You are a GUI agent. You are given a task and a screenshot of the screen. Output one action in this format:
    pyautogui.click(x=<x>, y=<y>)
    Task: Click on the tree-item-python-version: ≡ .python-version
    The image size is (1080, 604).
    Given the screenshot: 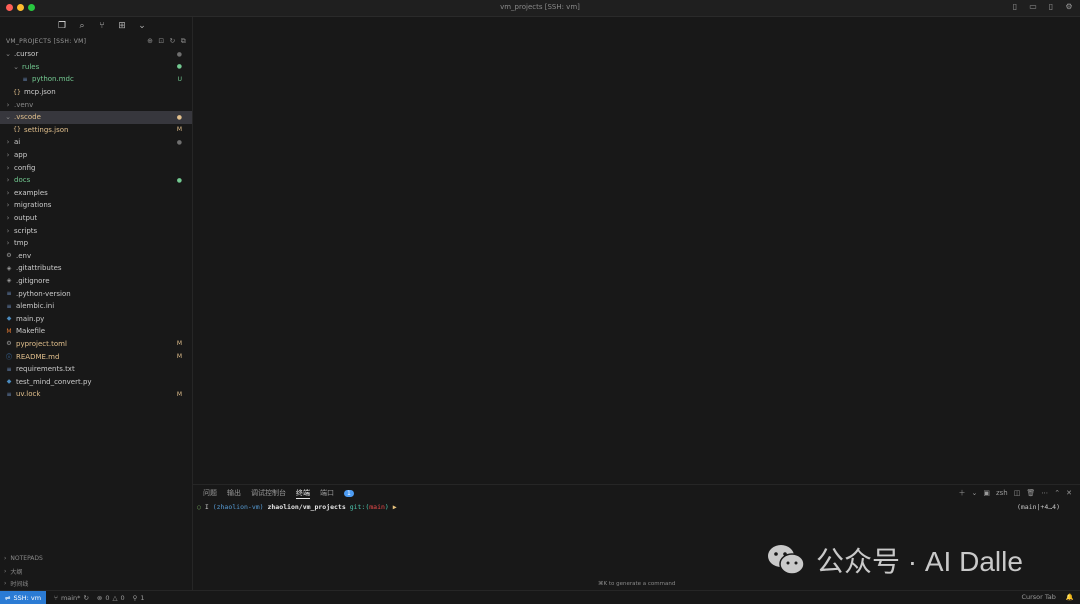 What is the action you would take?
    pyautogui.click(x=96, y=293)
    